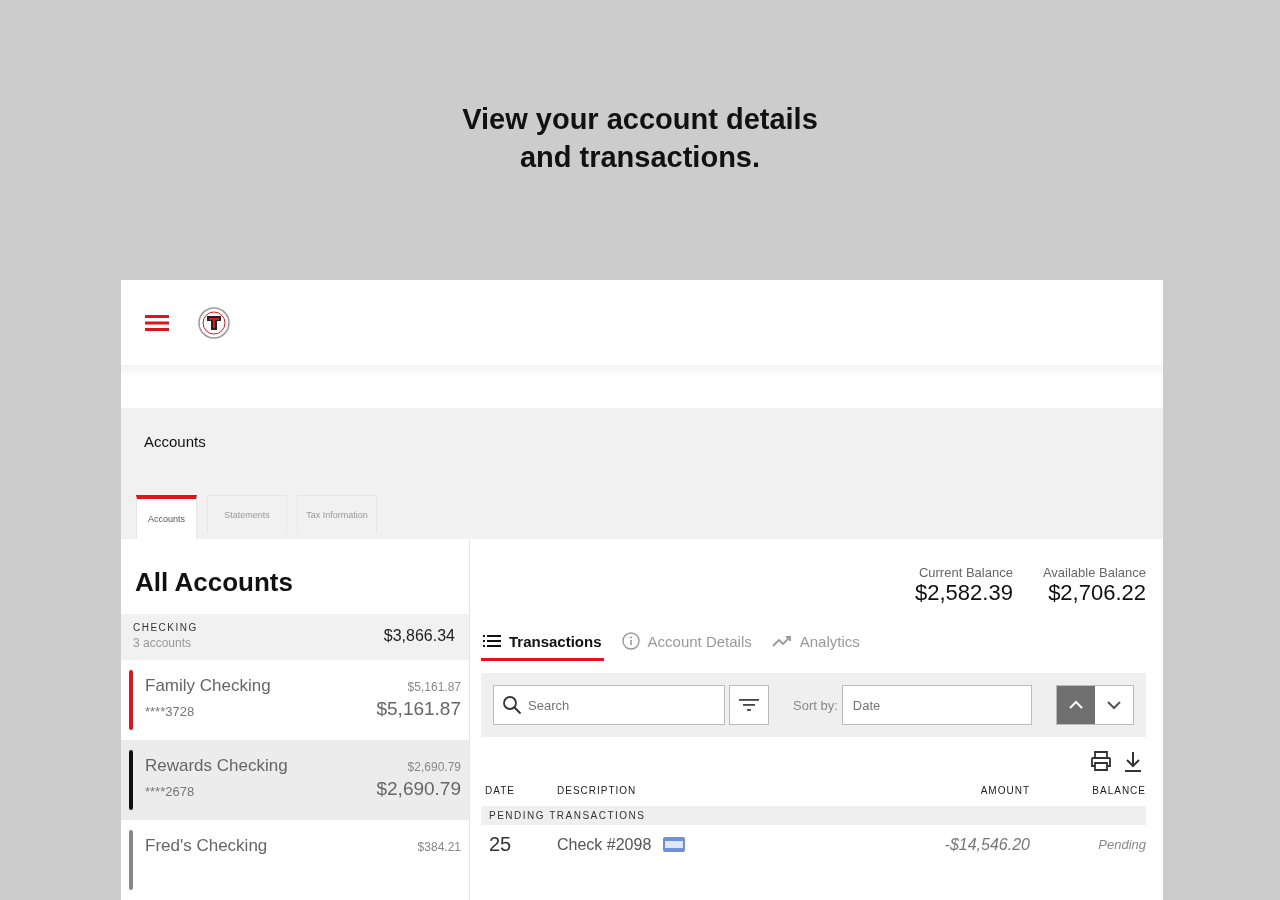 The width and height of the screenshot is (1280, 900). Describe the element at coordinates (609, 705) in the screenshot. I see `search-field: Search` at that location.